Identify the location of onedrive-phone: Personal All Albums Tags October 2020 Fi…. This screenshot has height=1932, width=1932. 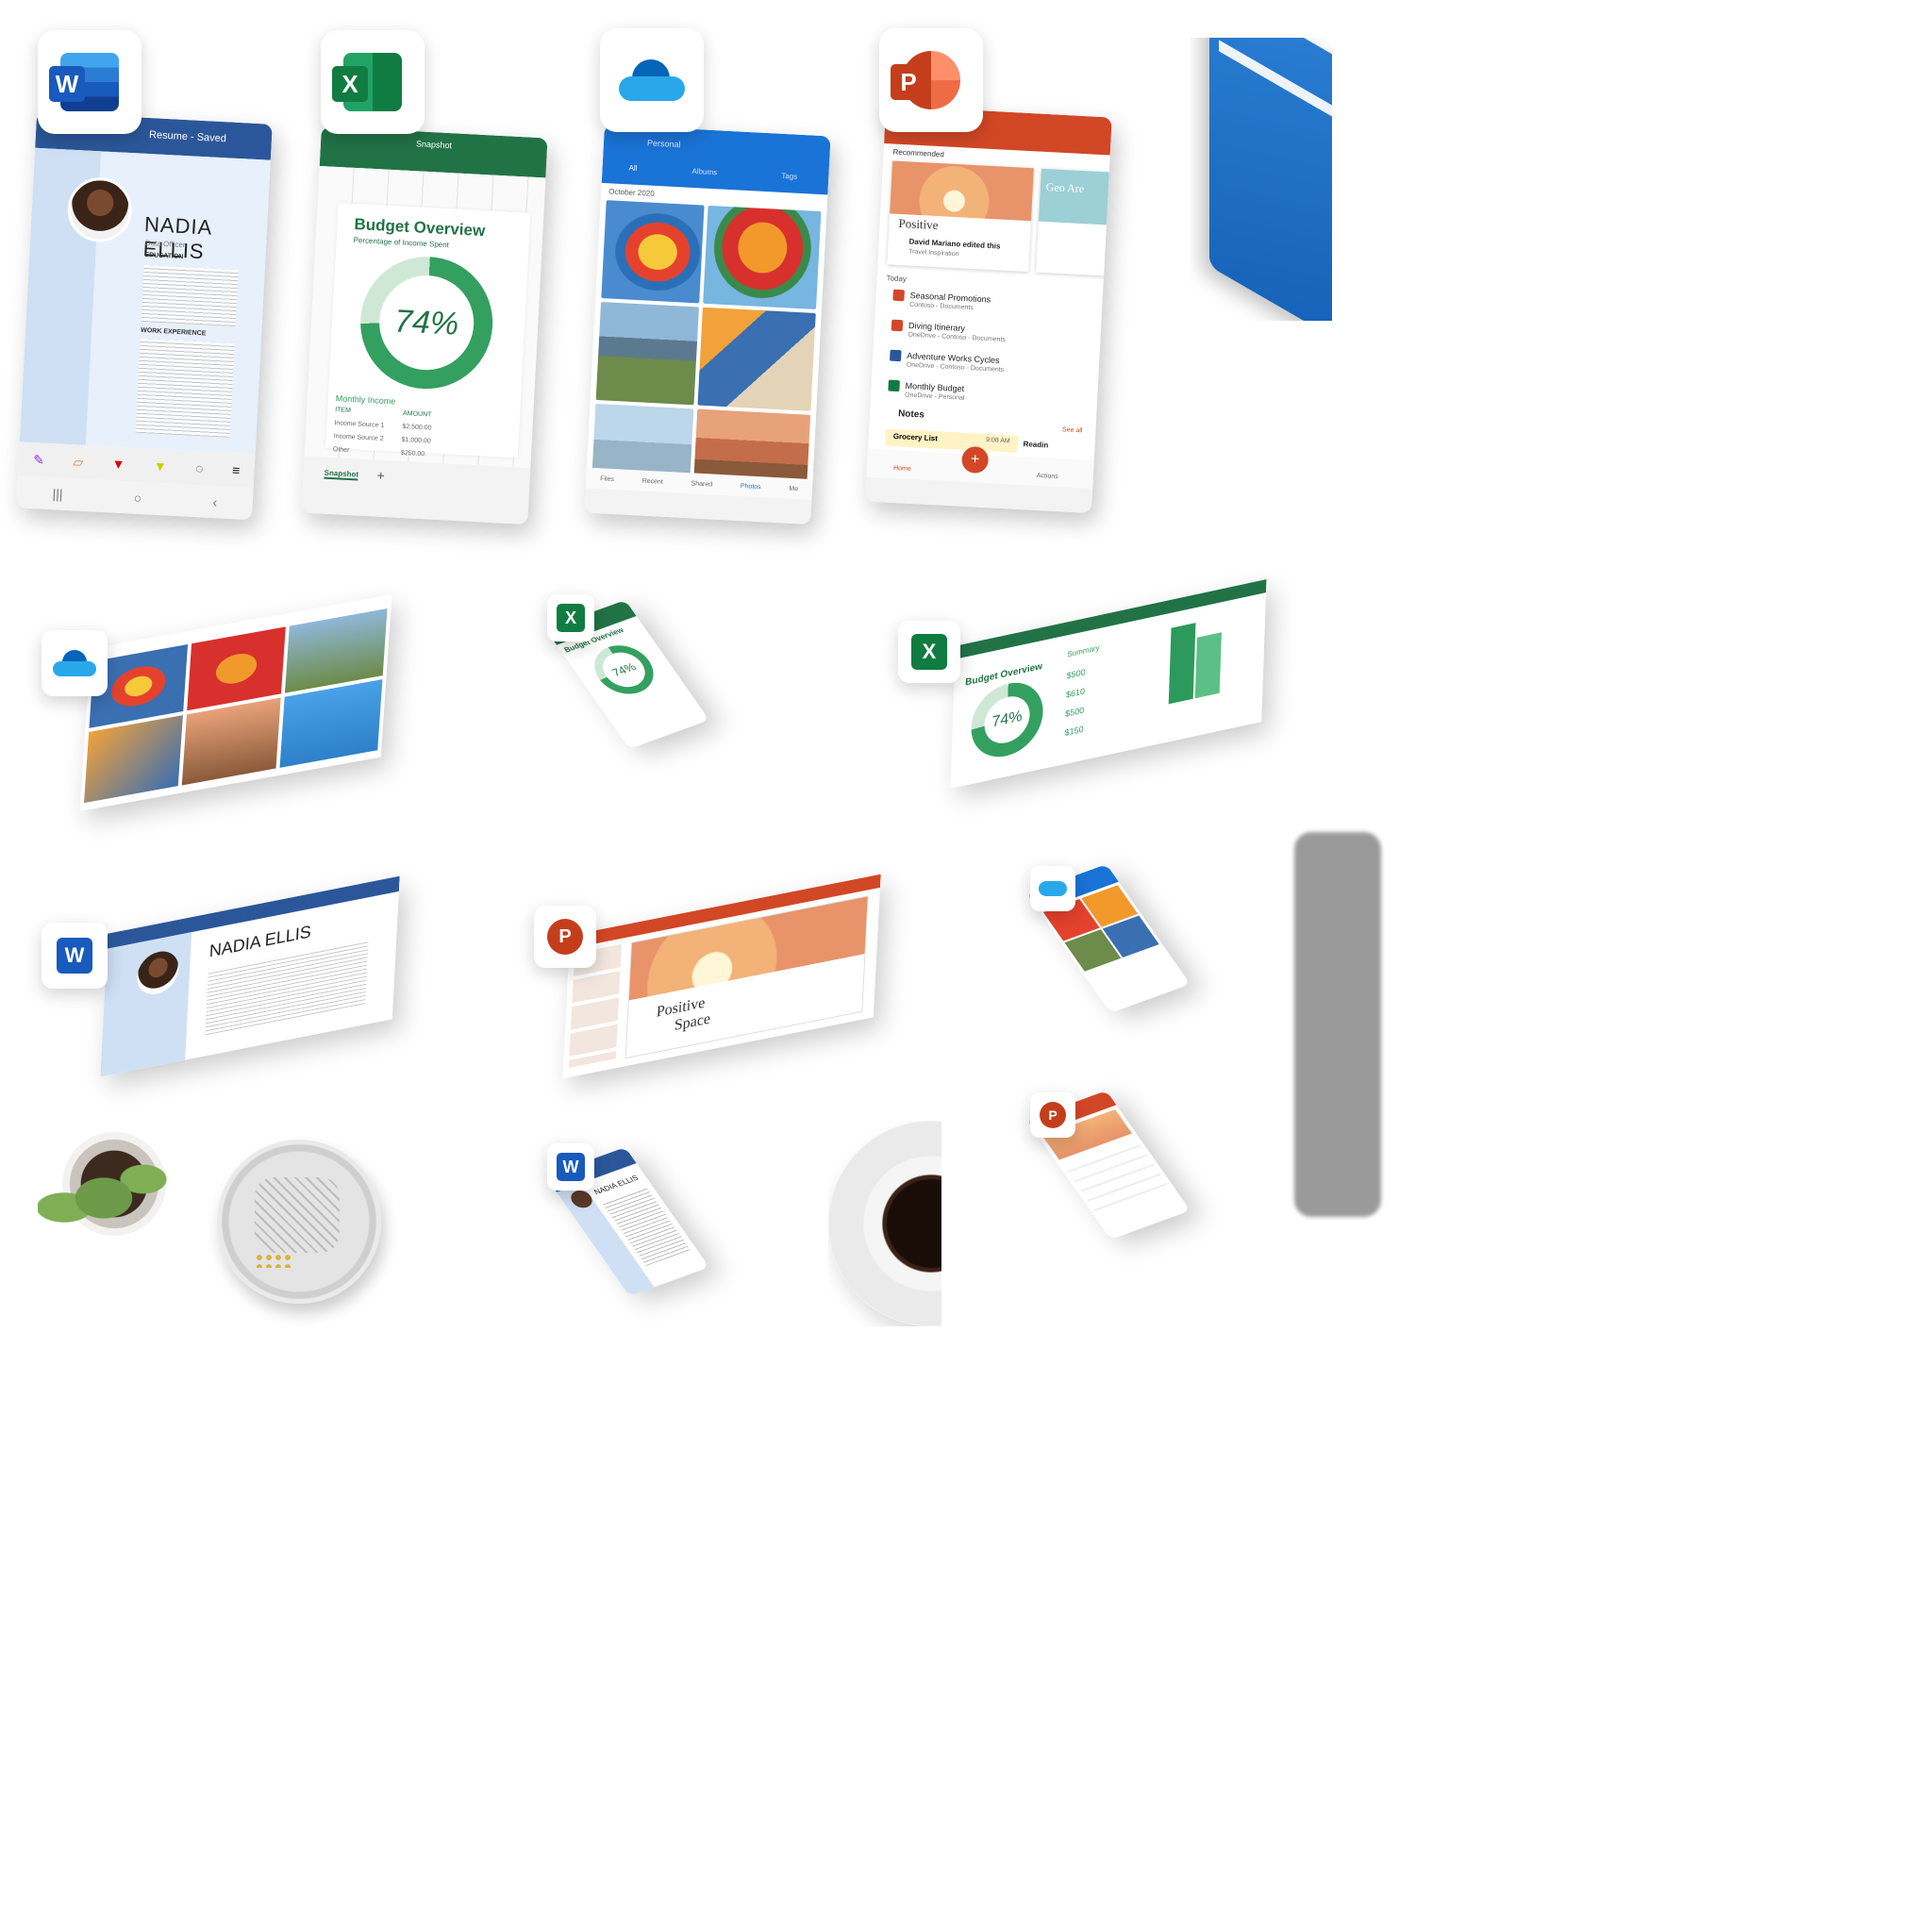
(708, 325).